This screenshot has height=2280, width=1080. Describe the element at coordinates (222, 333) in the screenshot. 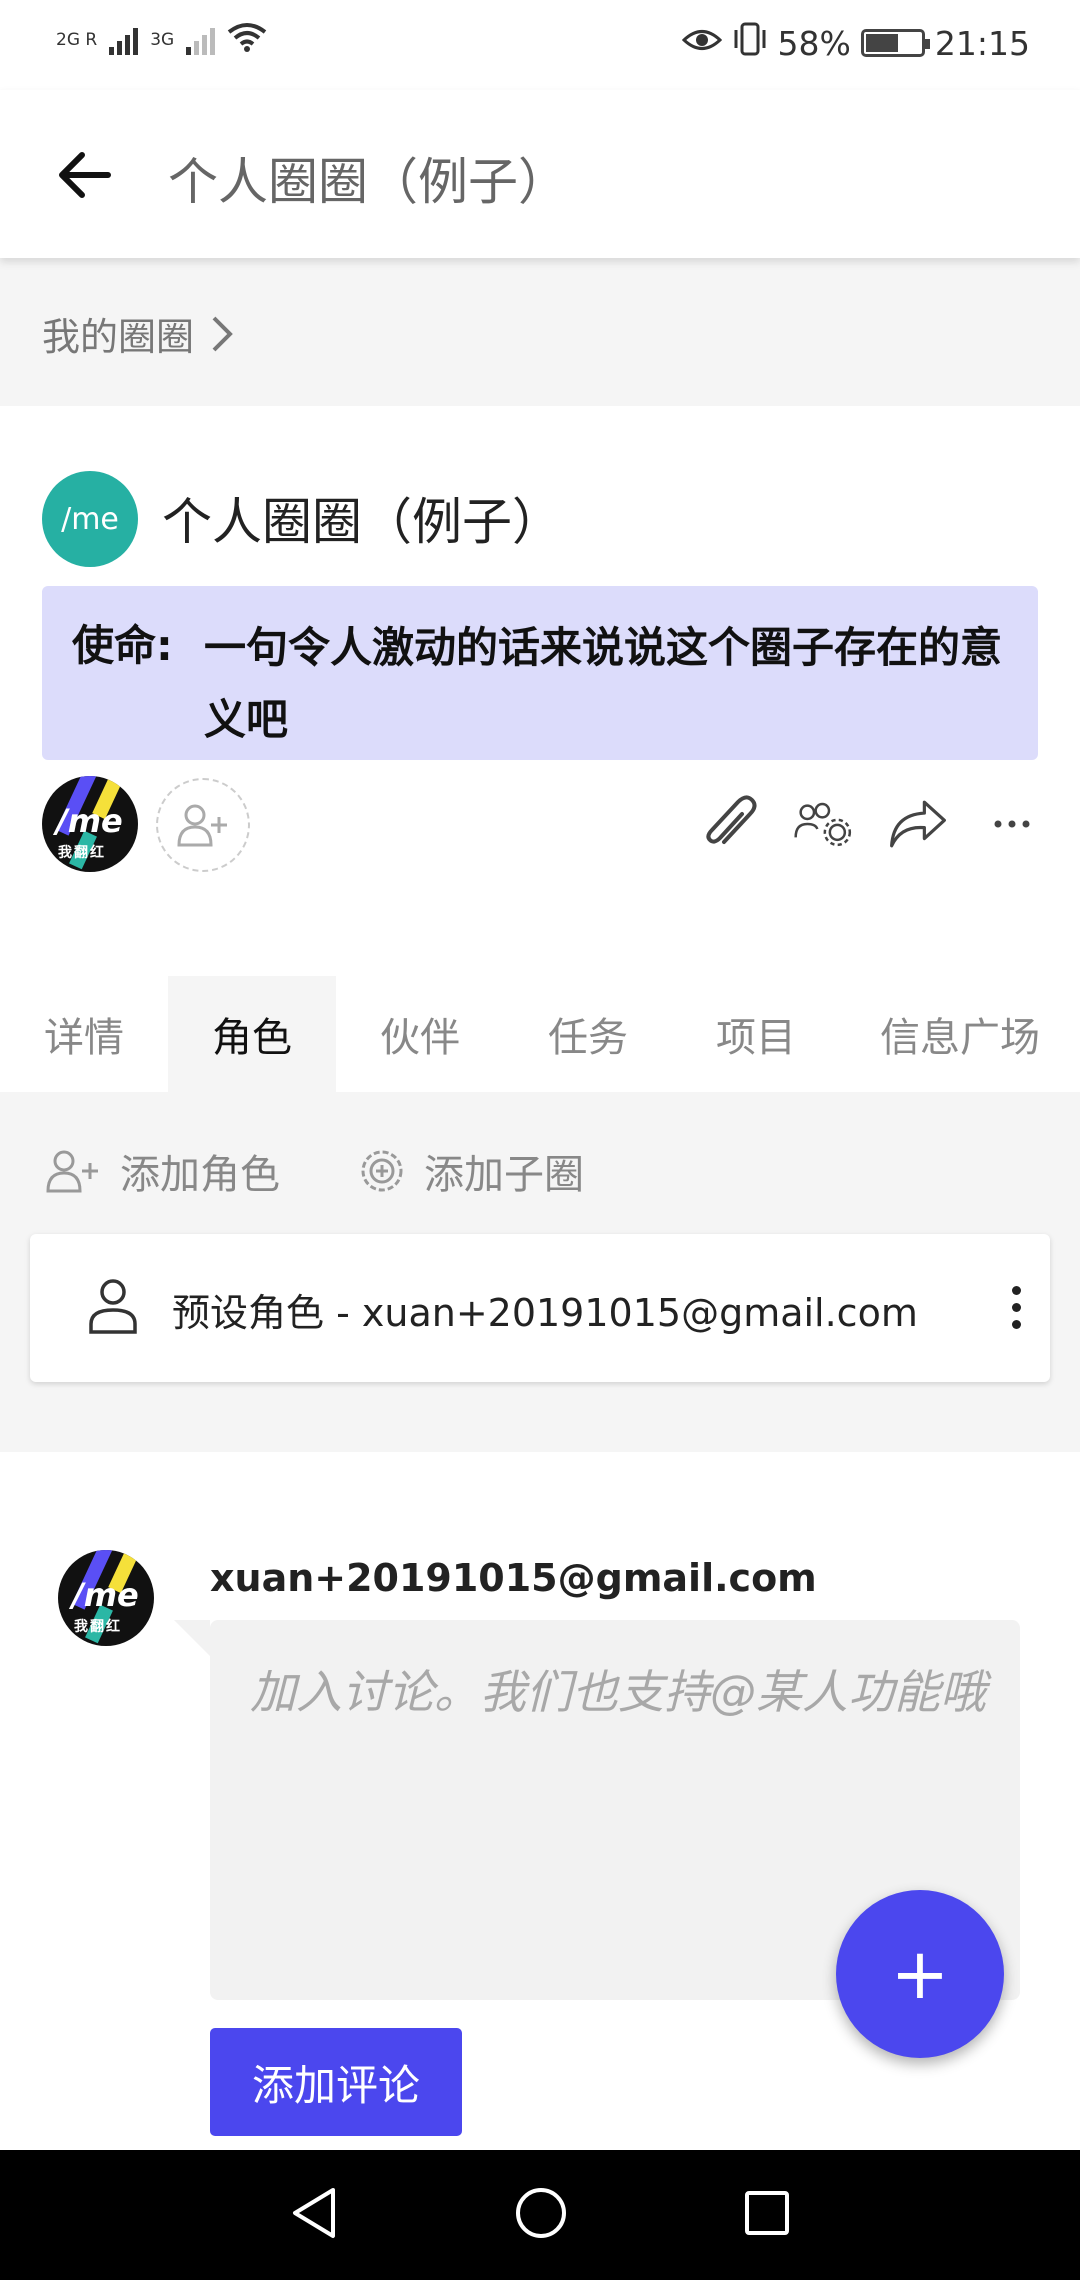

I see `chevron-right-icon` at that location.